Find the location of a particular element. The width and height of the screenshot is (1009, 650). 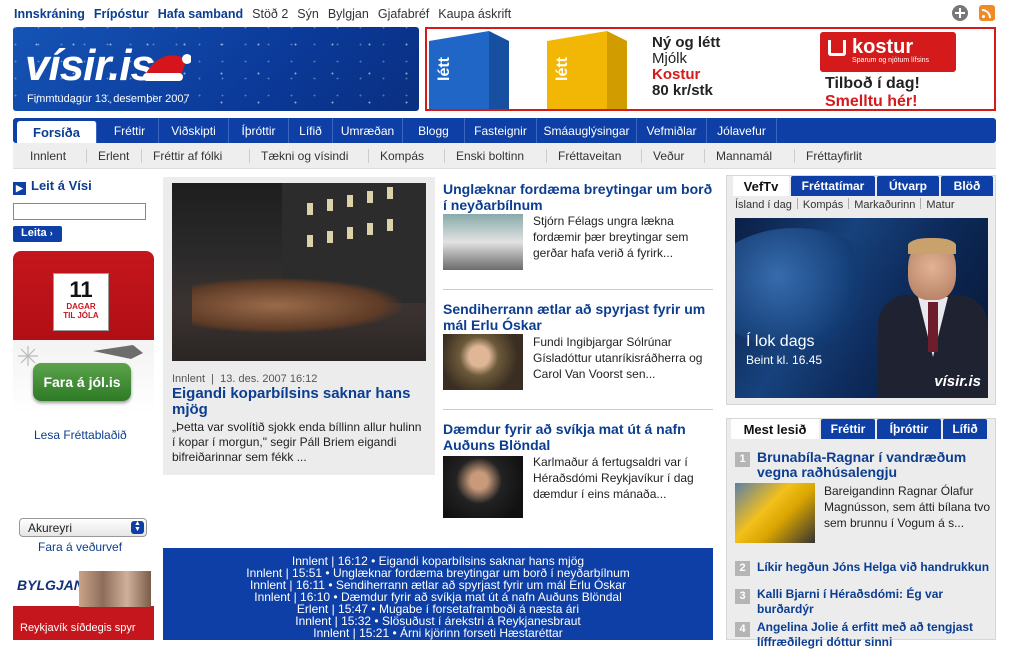

feature-photo is located at coordinates (299, 272).